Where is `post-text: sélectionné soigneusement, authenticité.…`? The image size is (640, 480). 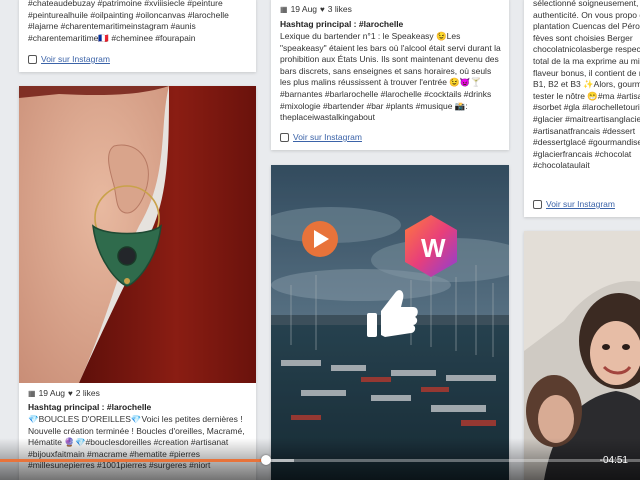 post-text: sélectionné soigneusement, authenticité.… is located at coordinates (586, 85).